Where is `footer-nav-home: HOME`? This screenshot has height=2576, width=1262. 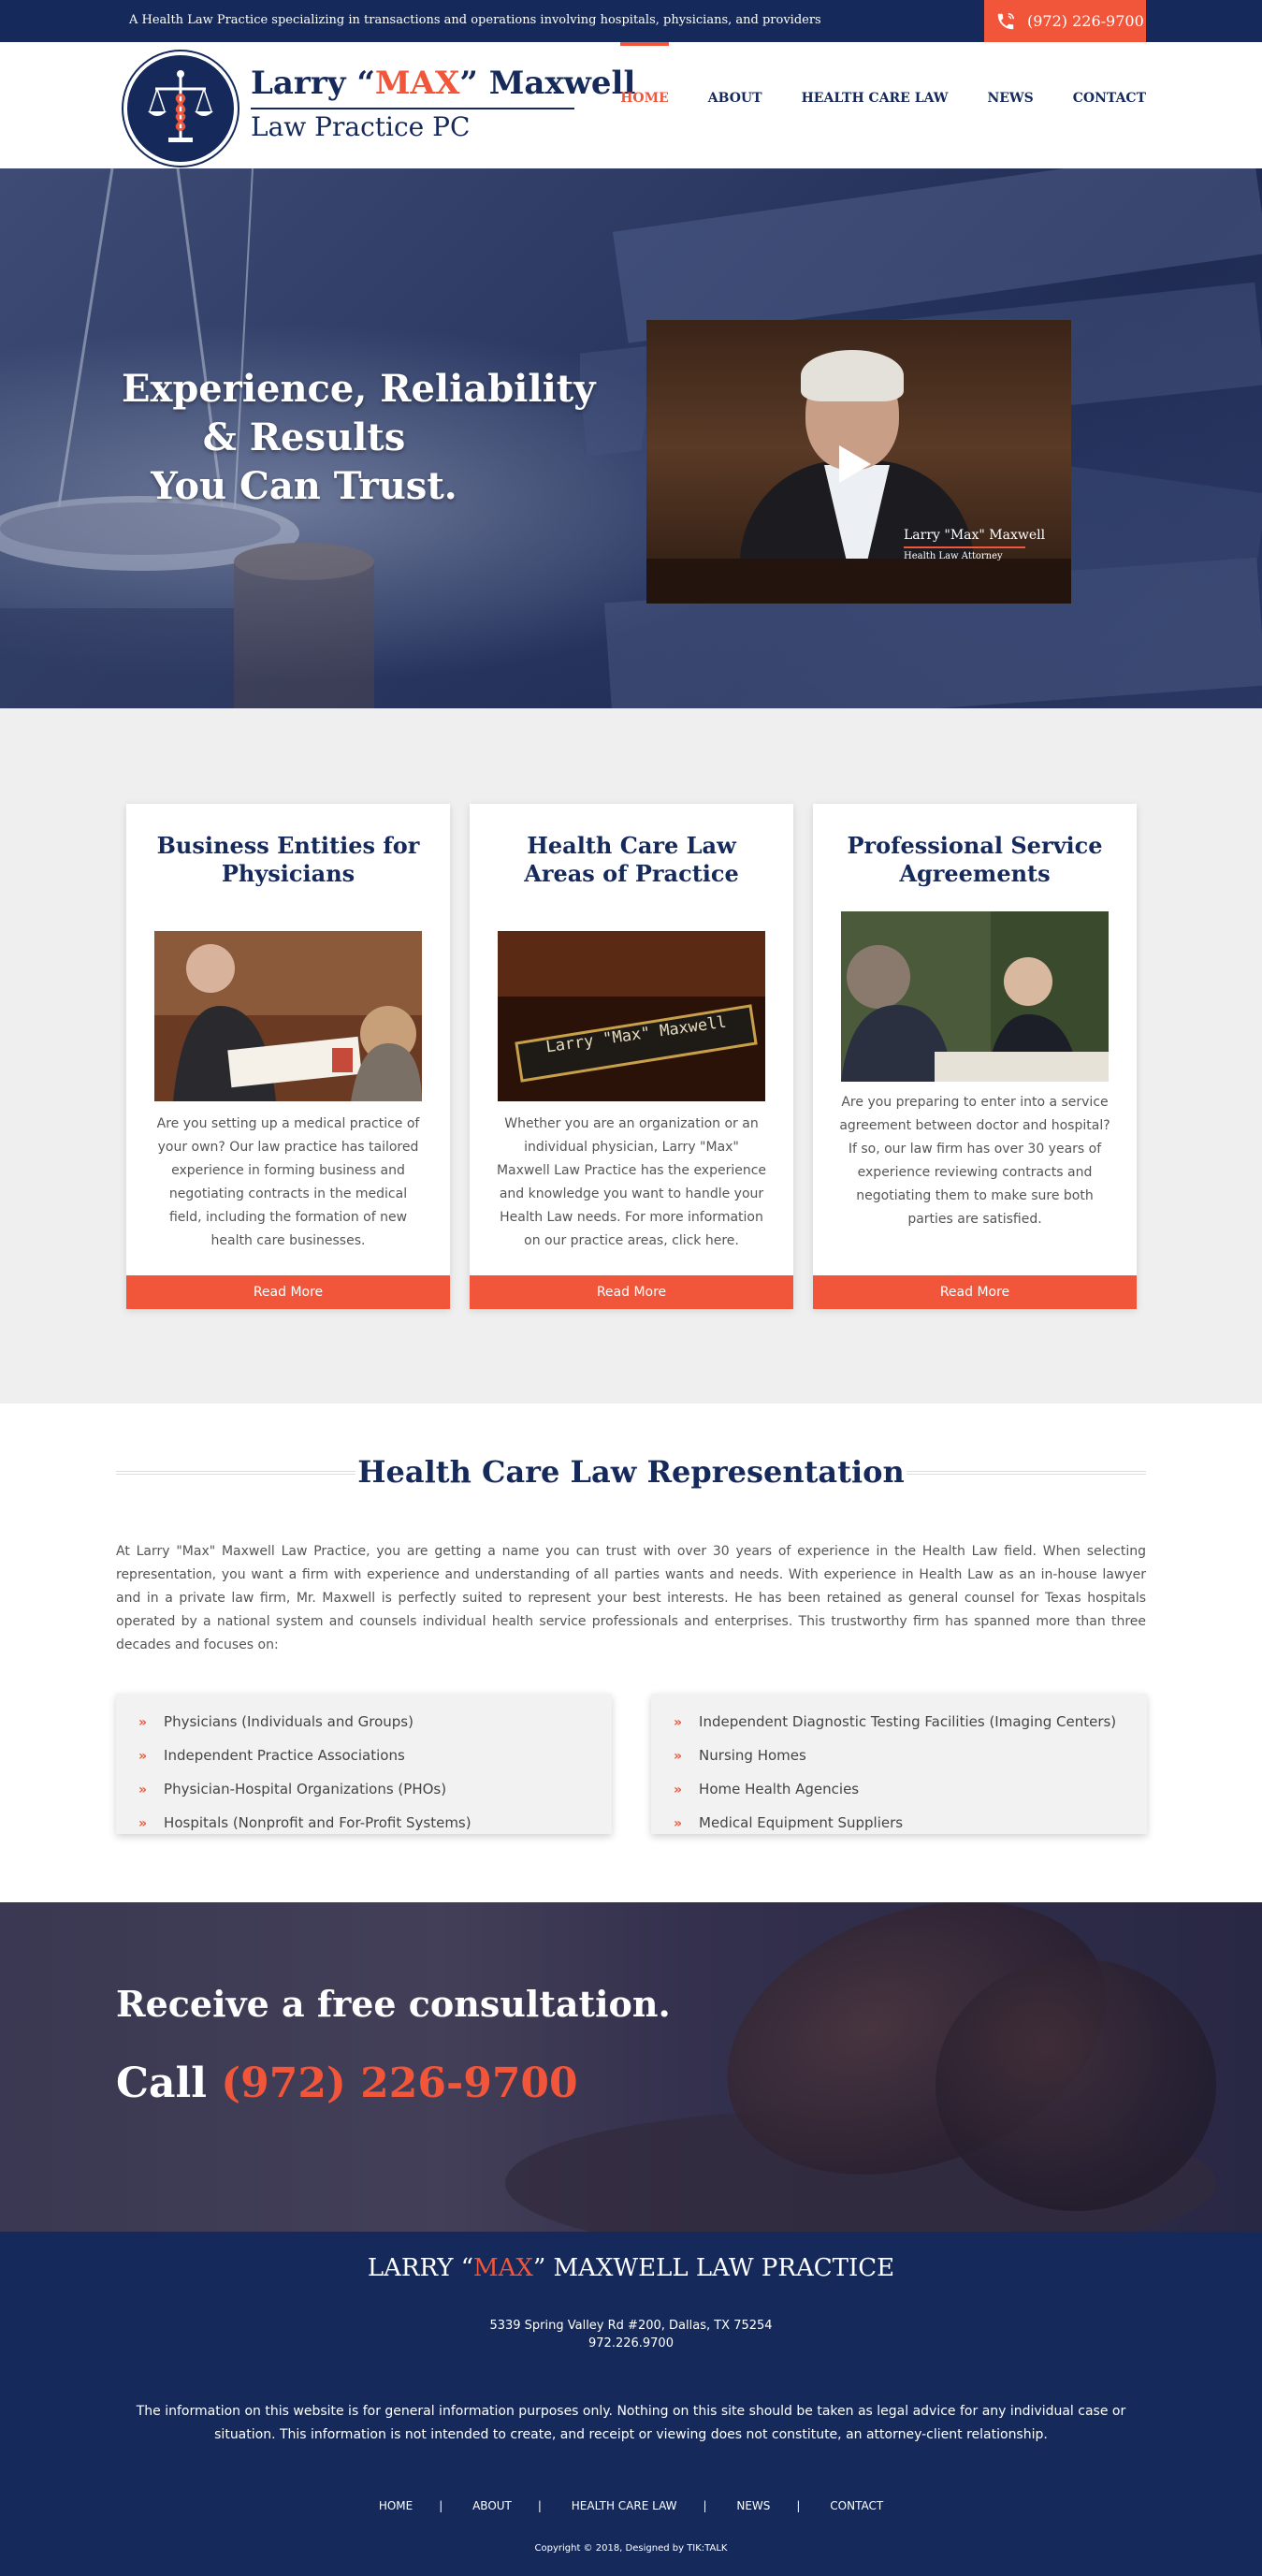
footer-nav-home: HOME is located at coordinates (396, 2505).